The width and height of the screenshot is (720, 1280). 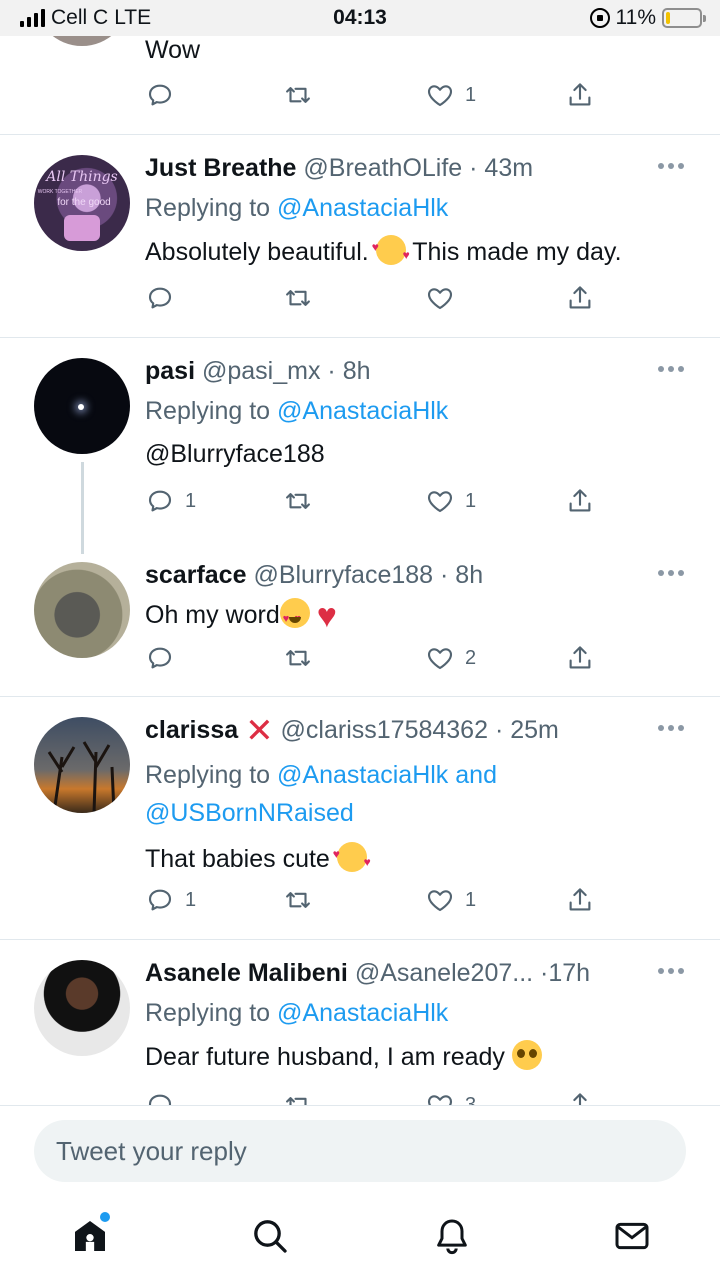 I want to click on mention-link: @Blurryface188, so click(x=415, y=454).